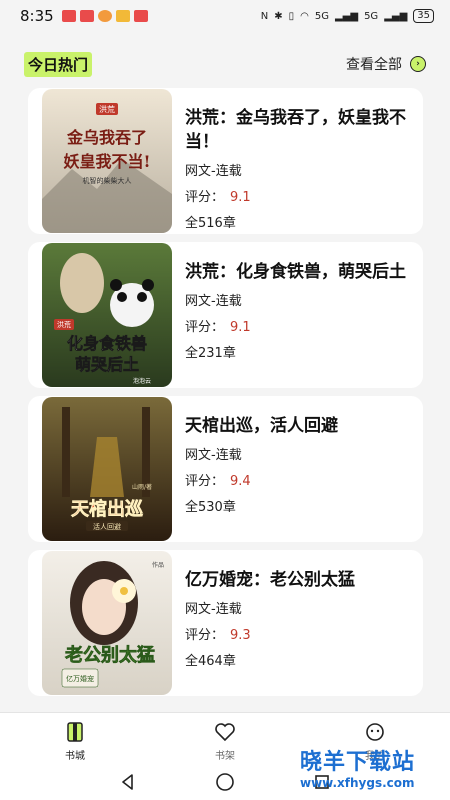 The image size is (450, 800). Describe the element at coordinates (297, 580) in the screenshot. I see `book-title: 亿万婚宠：老公别太猛` at that location.